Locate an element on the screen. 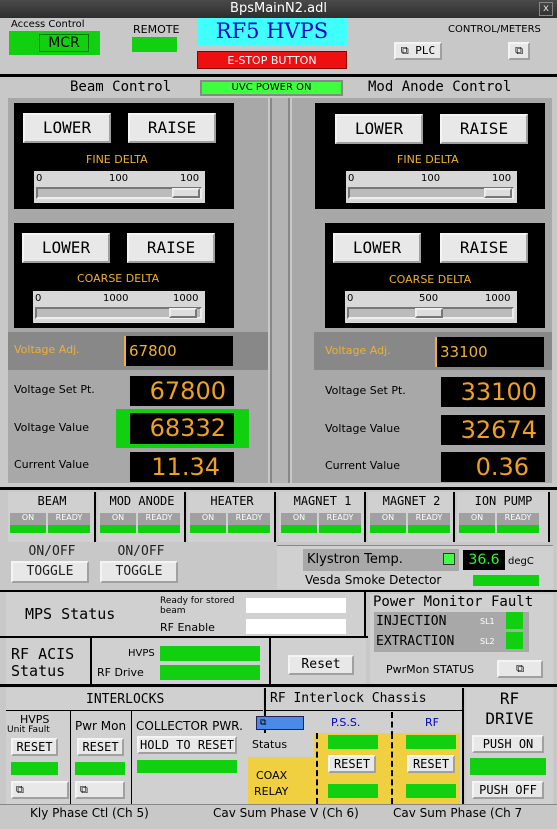  status-box-title: MAGNET 2 is located at coordinates (411, 501).